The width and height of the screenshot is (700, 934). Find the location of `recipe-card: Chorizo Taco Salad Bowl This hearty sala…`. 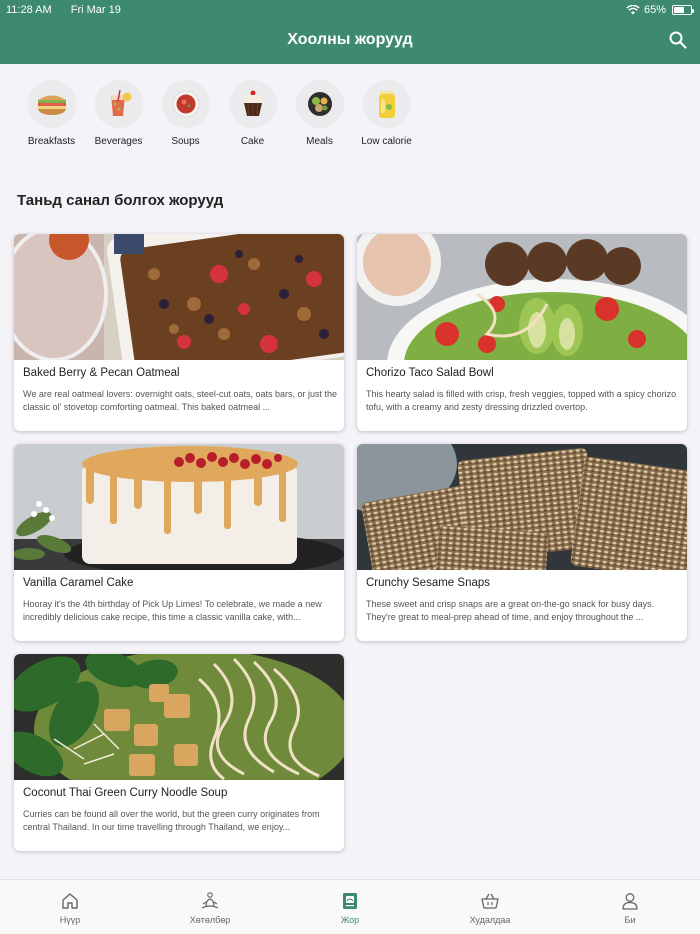

recipe-card: Chorizo Taco Salad Bowl This hearty sala… is located at coordinates (522, 332).